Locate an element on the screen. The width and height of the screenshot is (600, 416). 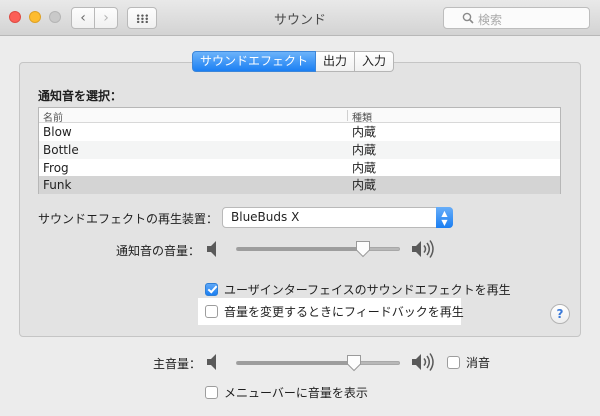
column-header-type: 種類 is located at coordinates (362, 116).